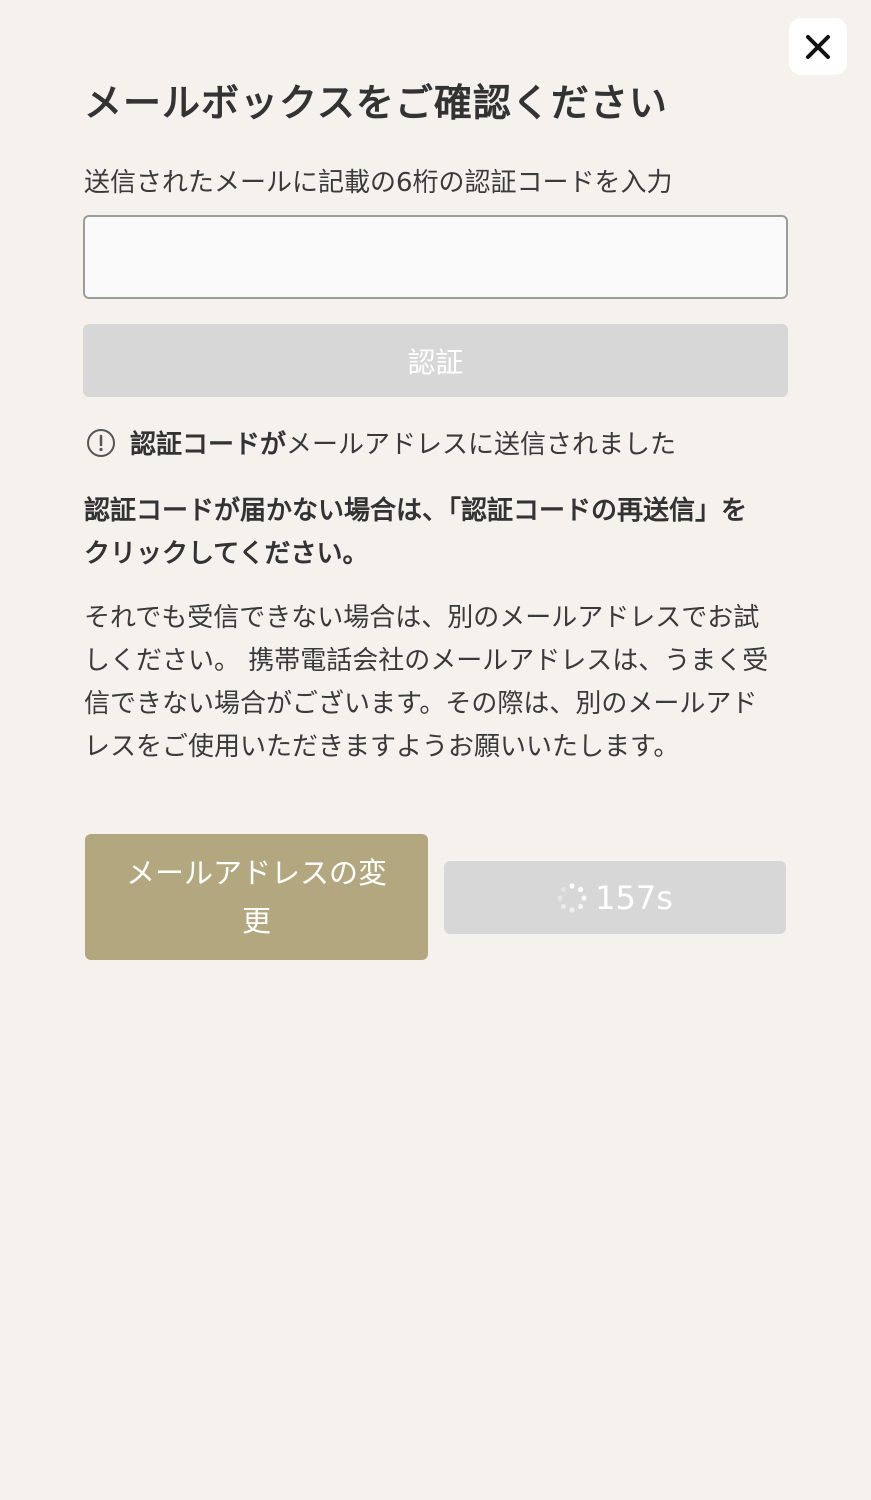 This screenshot has width=871, height=1500. What do you see at coordinates (208, 445) in the screenshot?
I see `notice-strong-text: 認証コードが` at bounding box center [208, 445].